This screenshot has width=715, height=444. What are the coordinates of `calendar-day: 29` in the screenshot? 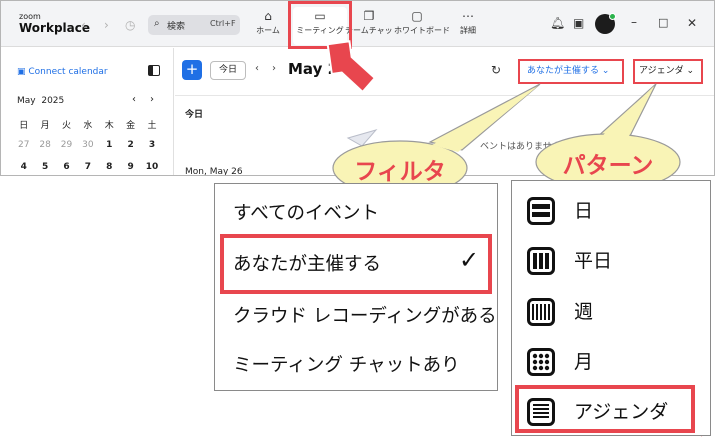 It's located at (66, 151).